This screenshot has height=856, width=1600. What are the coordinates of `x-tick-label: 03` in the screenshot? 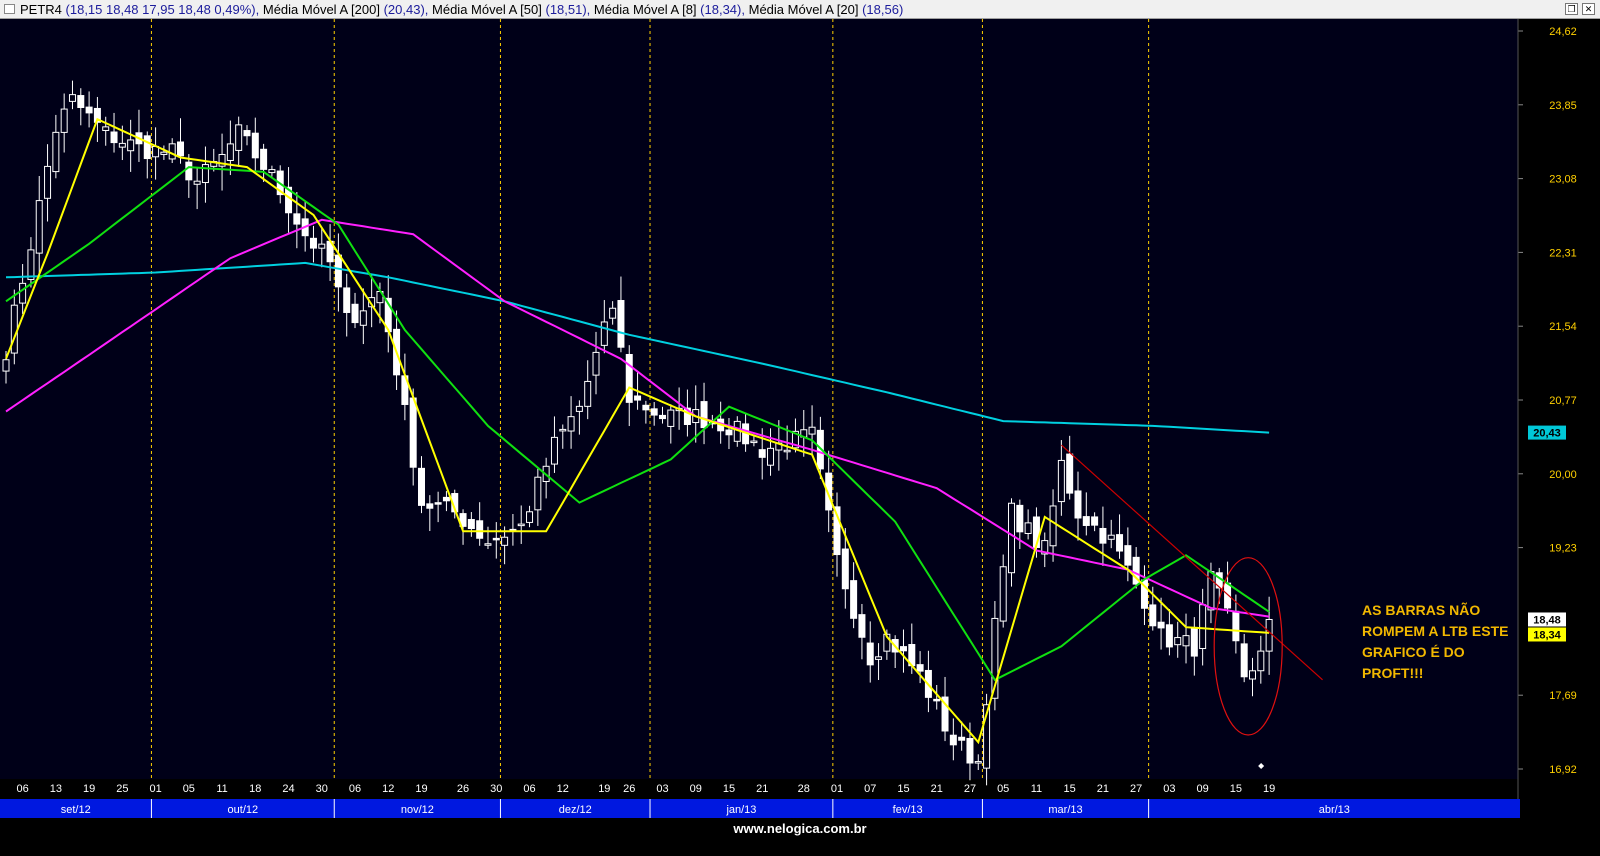 It's located at (662, 789).